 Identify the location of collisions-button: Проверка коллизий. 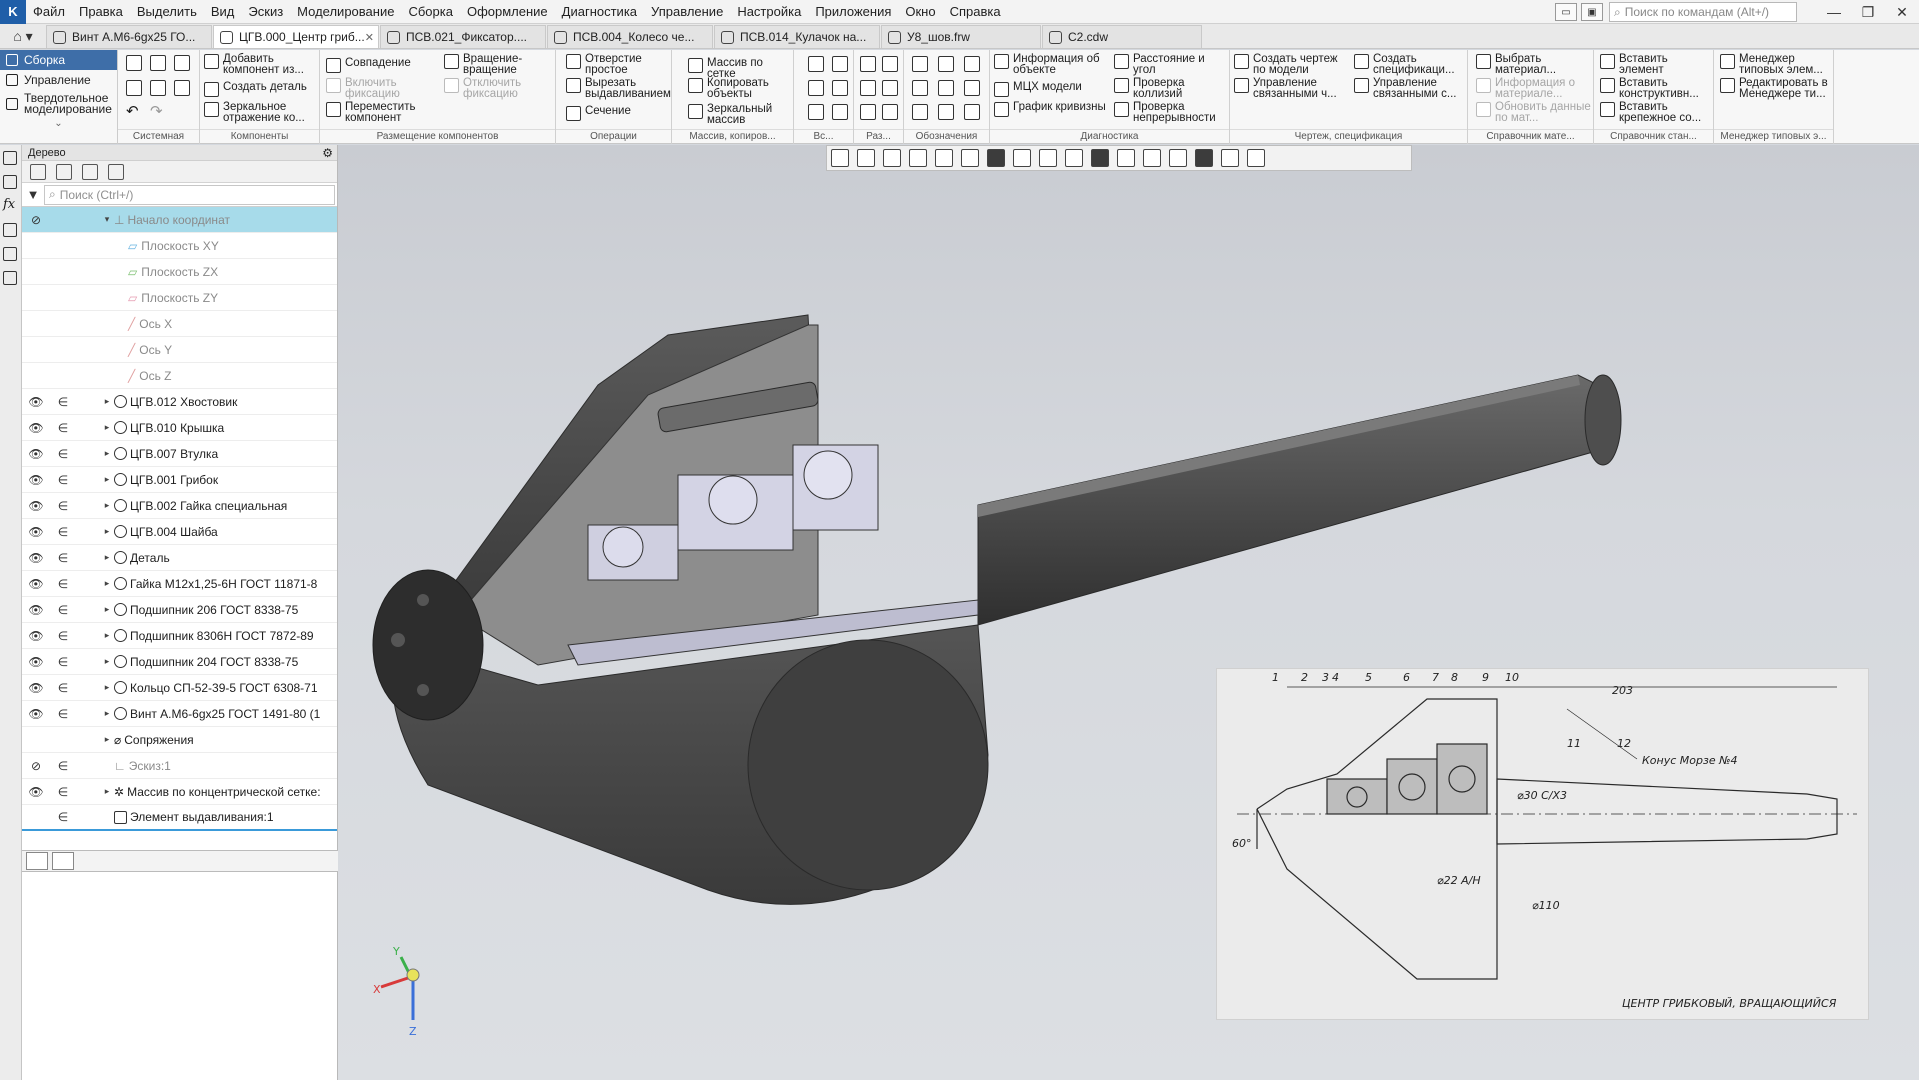
(1172, 88).